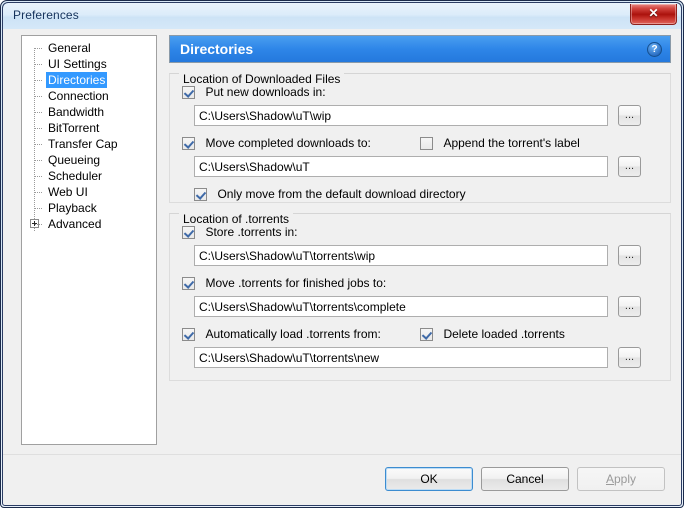  I want to click on checkbox-store-torrents, so click(188, 232).